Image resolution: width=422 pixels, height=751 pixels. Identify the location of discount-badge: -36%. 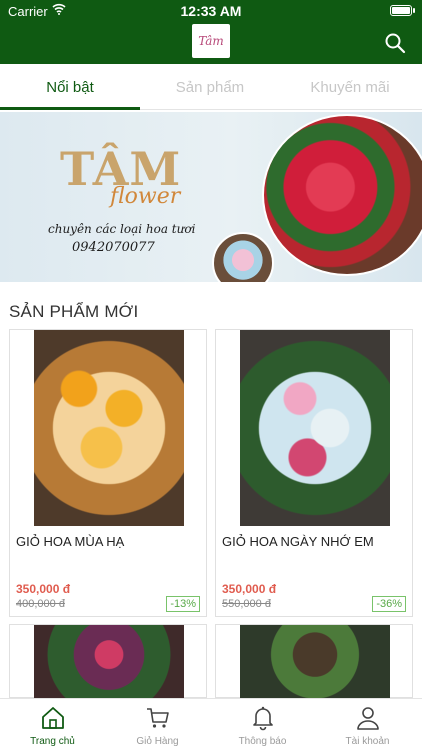
(389, 604).